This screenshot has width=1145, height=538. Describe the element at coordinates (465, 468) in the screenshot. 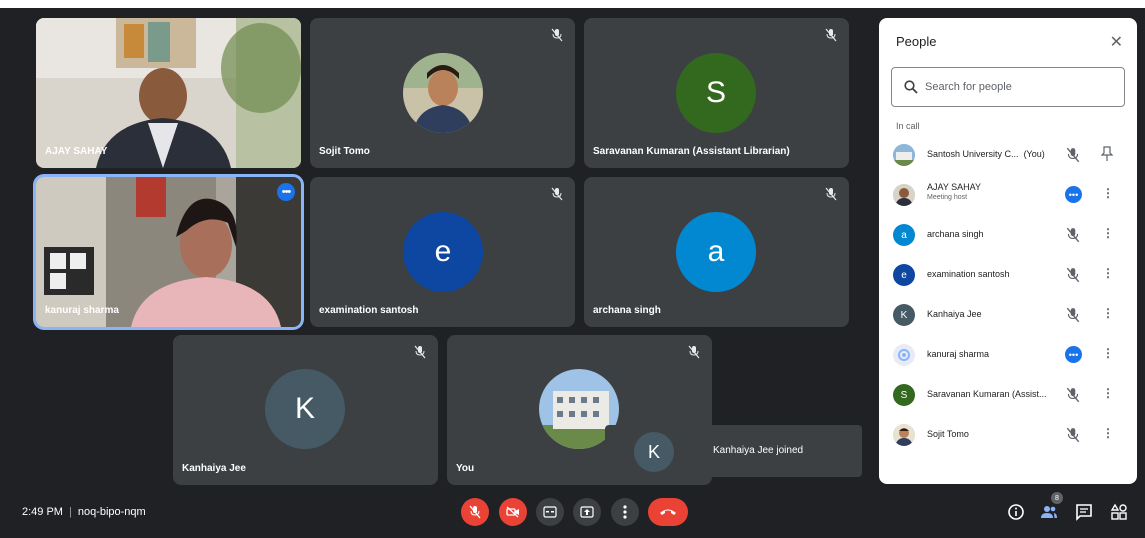

I see `tile-name: You` at that location.